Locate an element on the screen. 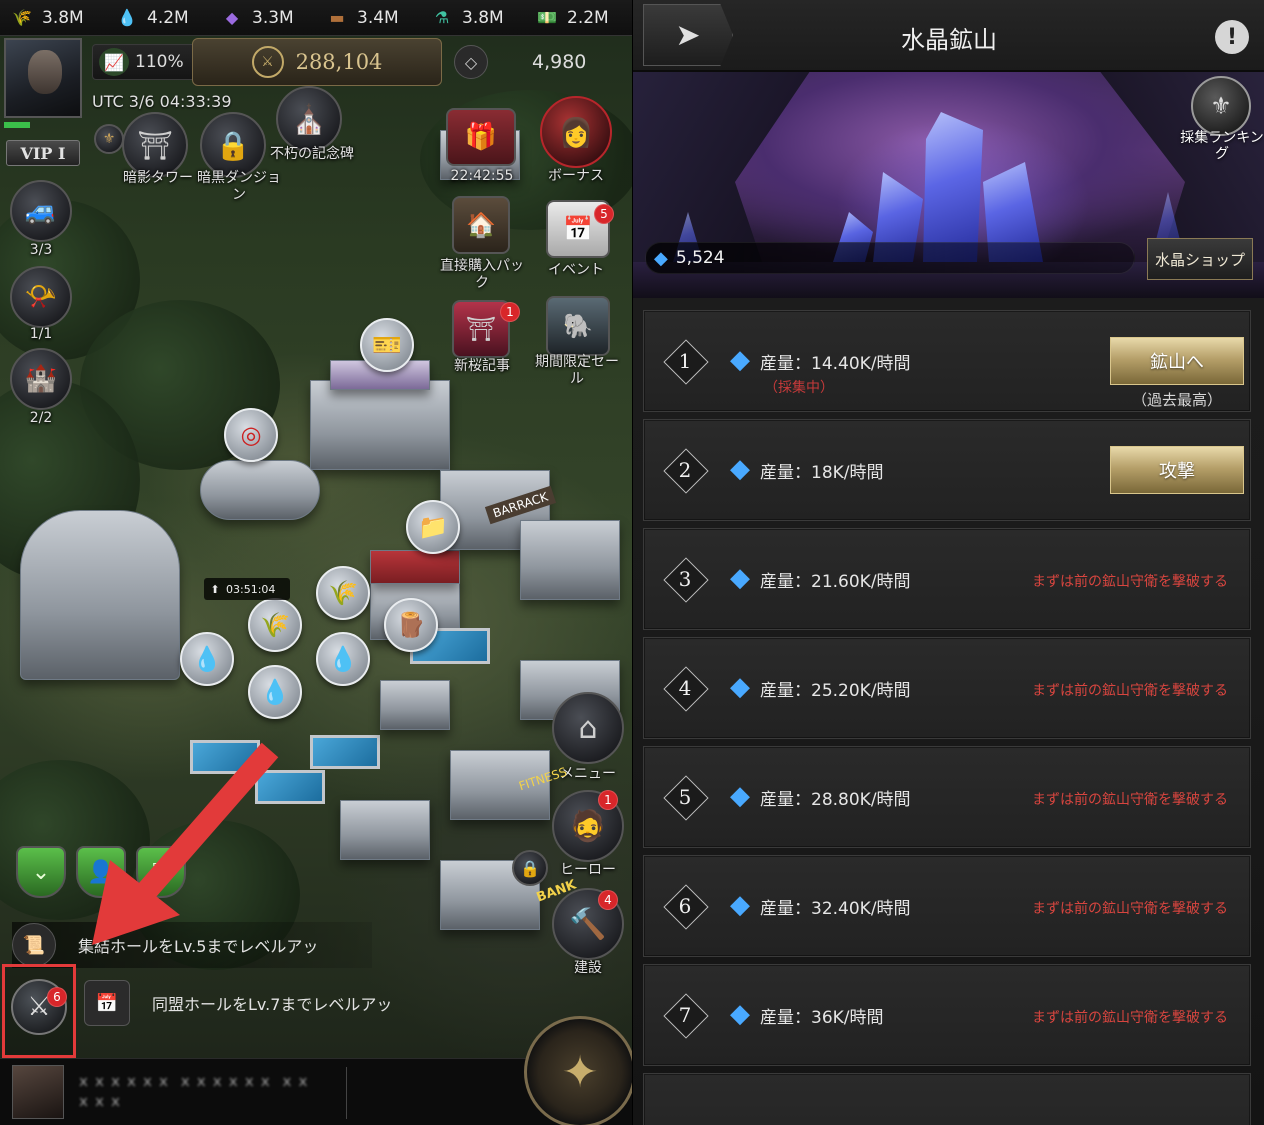  monument-icon: ⛪ is located at coordinates (309, 119).